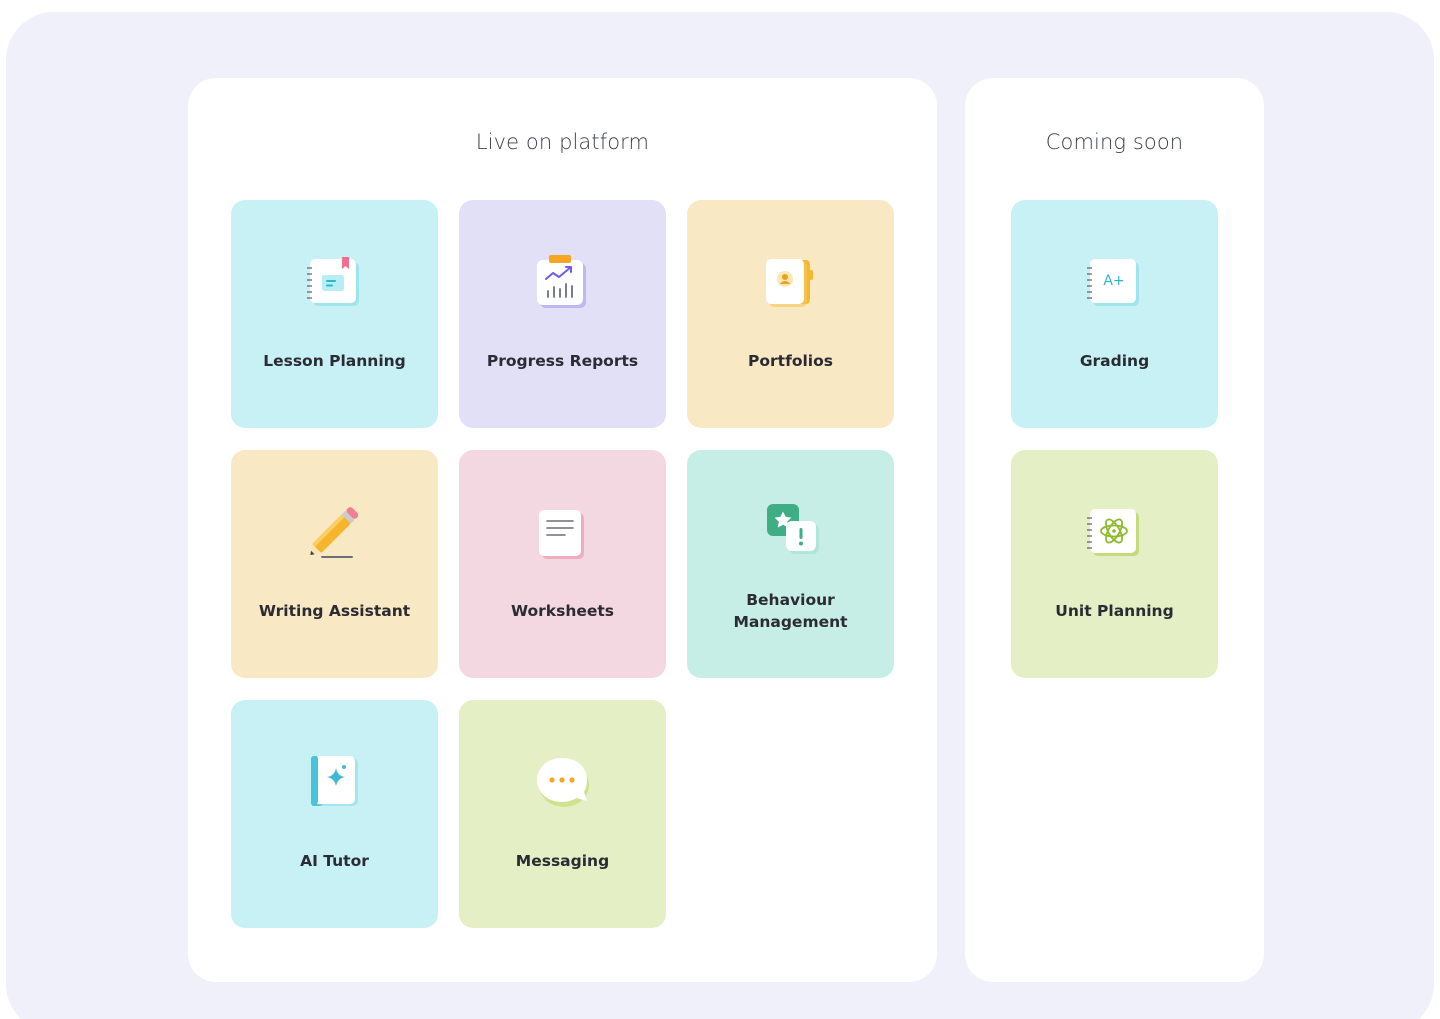 The width and height of the screenshot is (1440, 1019). I want to click on tile-messaging: Messaging, so click(562, 814).